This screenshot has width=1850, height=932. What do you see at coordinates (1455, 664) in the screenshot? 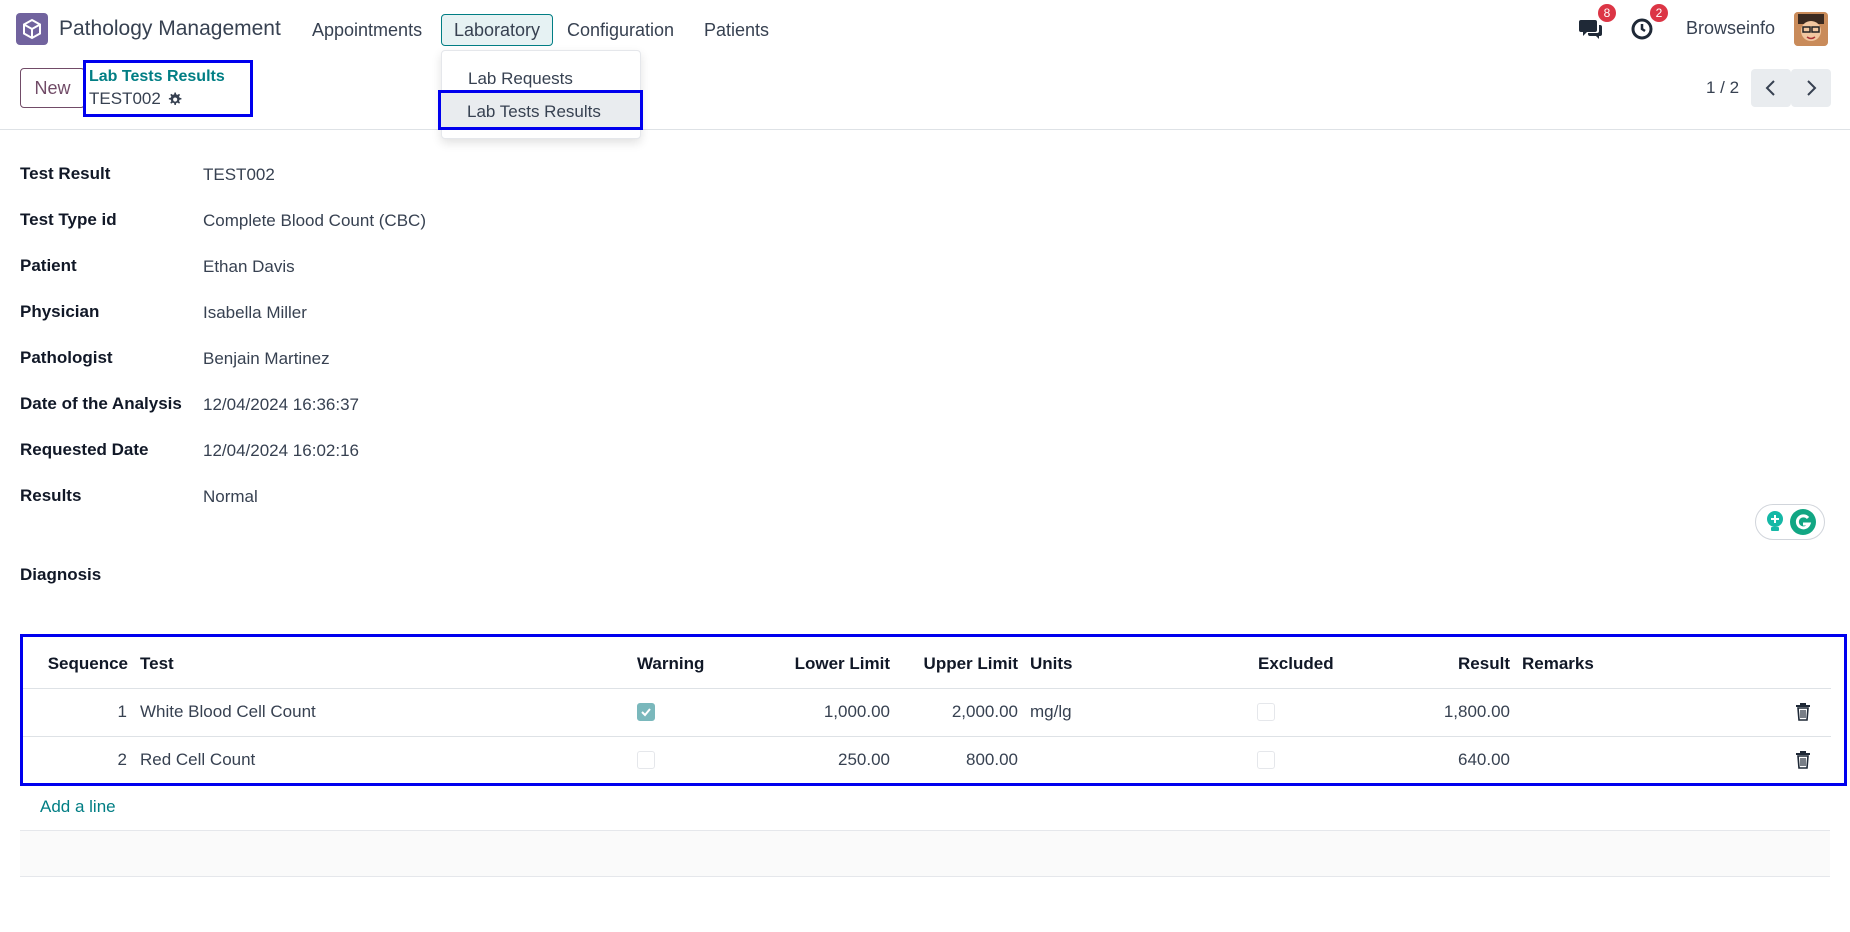
I see `column-header-result: Result` at bounding box center [1455, 664].